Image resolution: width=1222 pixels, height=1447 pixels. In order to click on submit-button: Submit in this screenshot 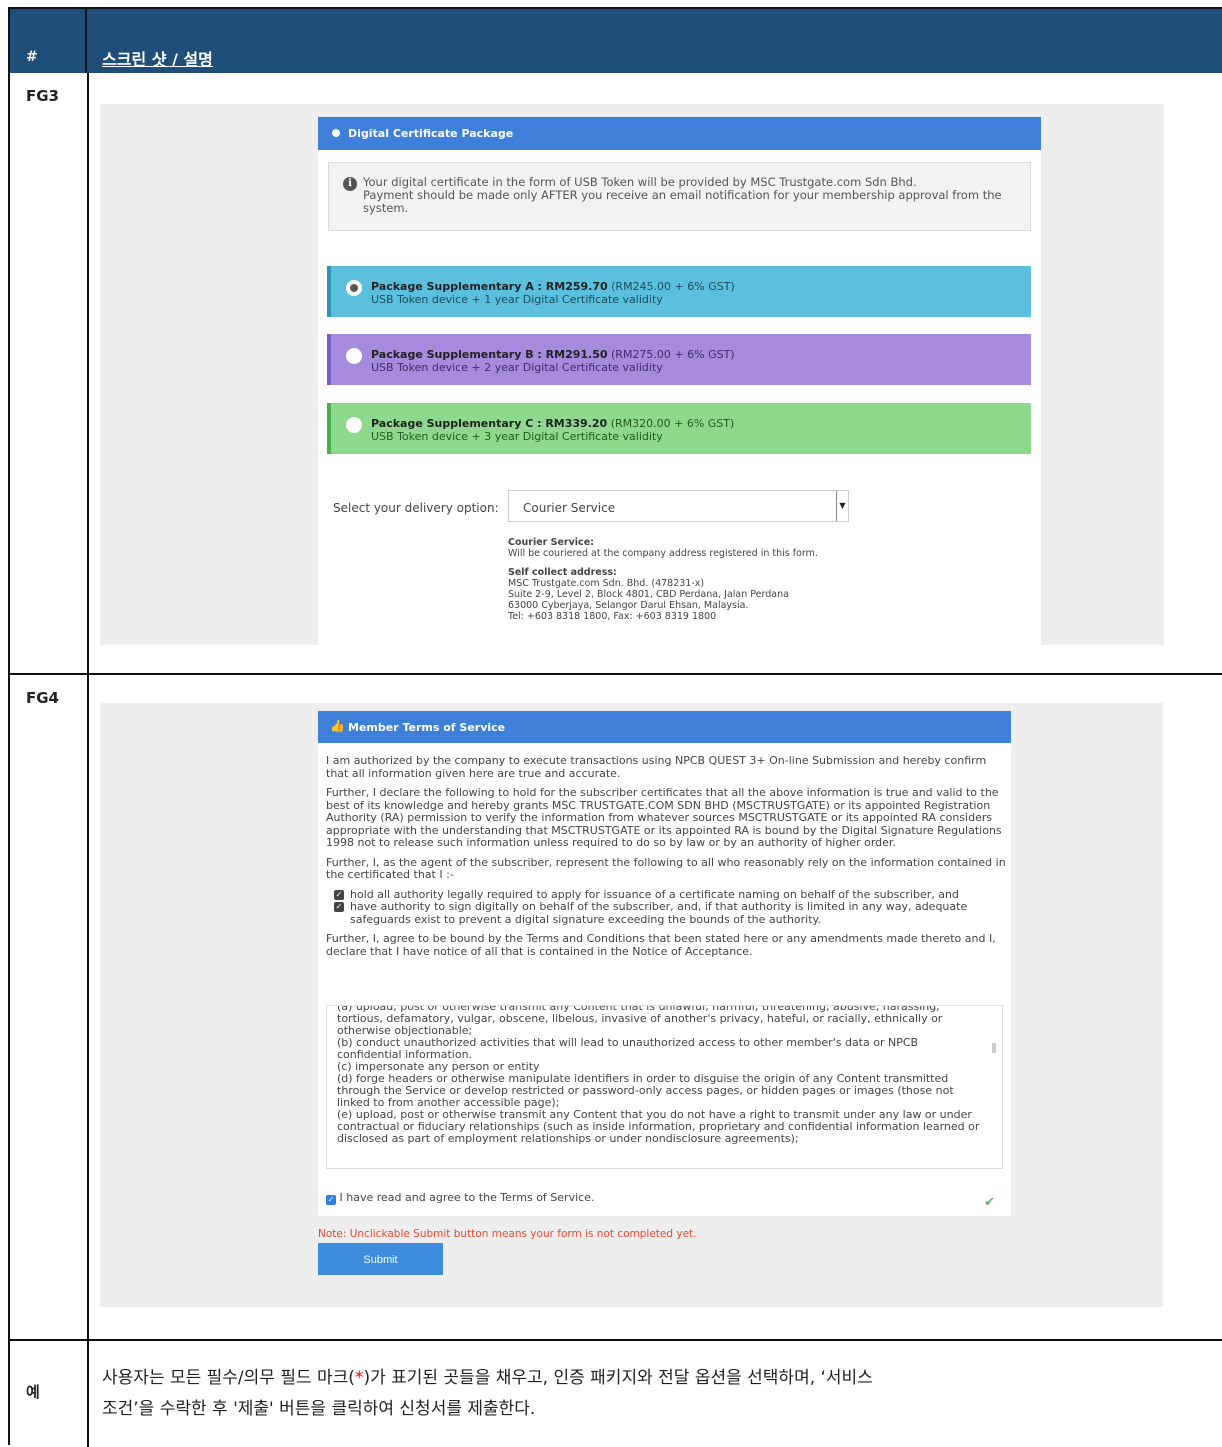, I will do `click(380, 1259)`.